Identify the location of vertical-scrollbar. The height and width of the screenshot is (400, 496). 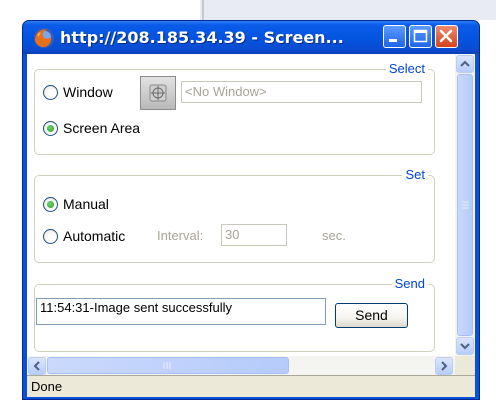
(465, 205).